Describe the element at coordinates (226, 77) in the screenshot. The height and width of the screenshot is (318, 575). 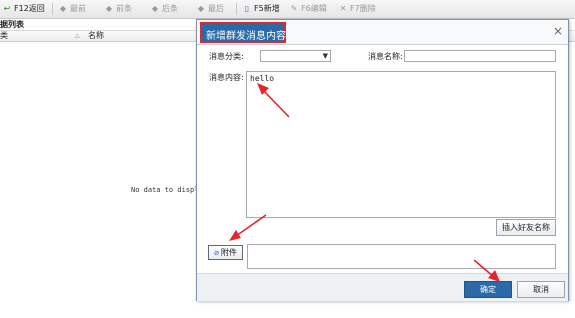
I see `content-label: 消息内容:` at that location.